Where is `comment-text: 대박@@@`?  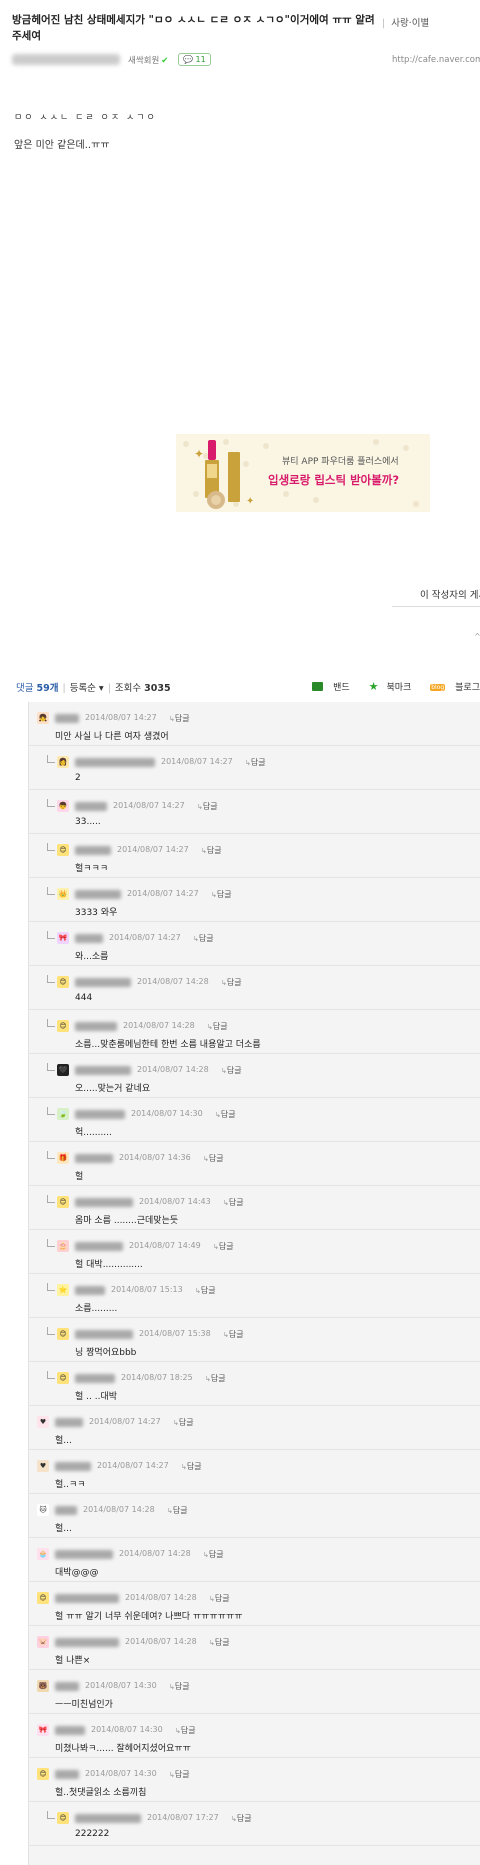
comment-text: 대박@@@ is located at coordinates (77, 1573).